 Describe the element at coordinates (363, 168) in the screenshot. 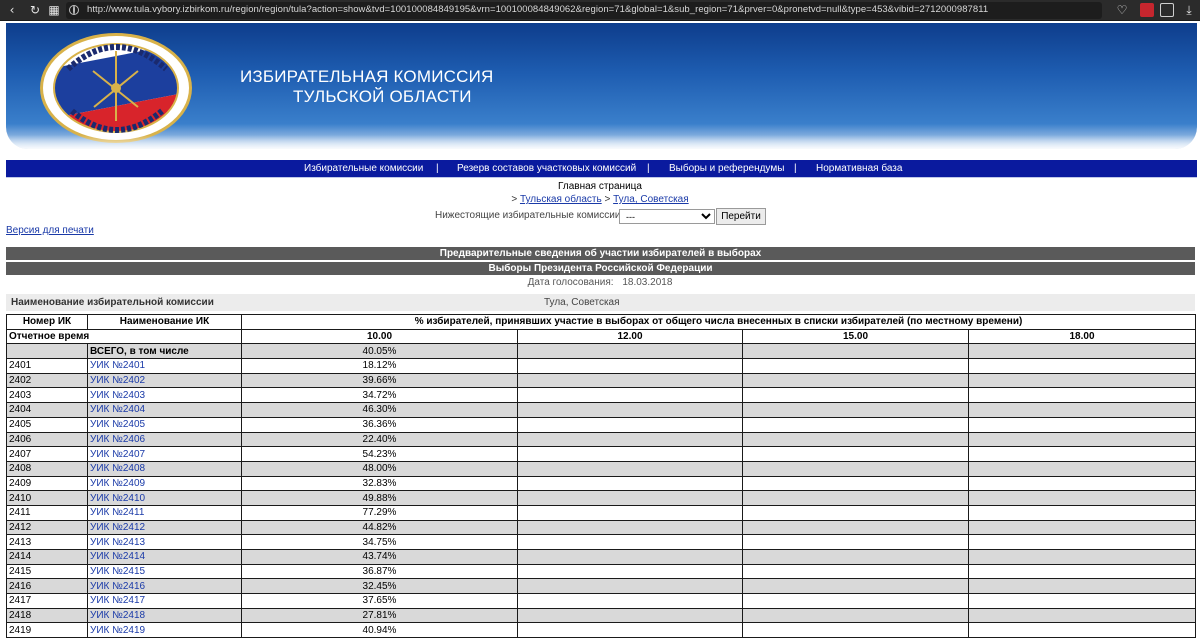

I see `menu-item-commissions: Избирательные комиссии` at that location.